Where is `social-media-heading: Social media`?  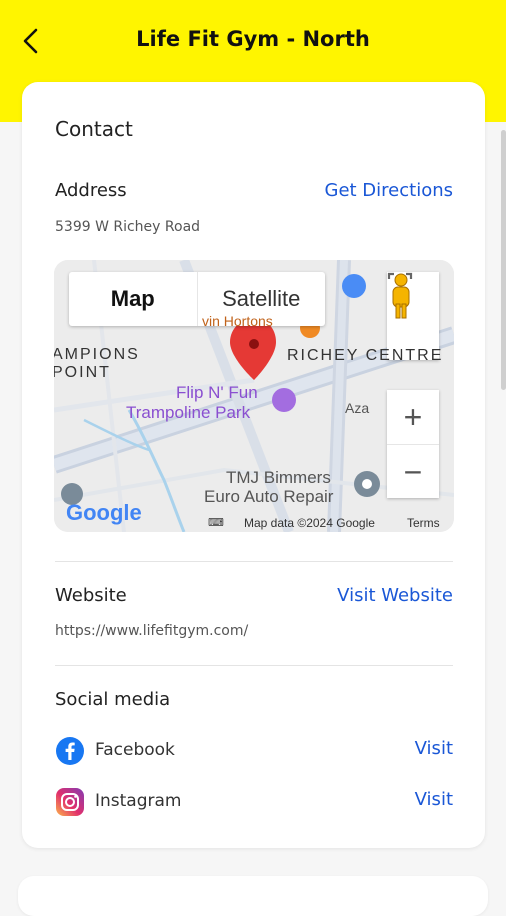
social-media-heading: Social media is located at coordinates (113, 699).